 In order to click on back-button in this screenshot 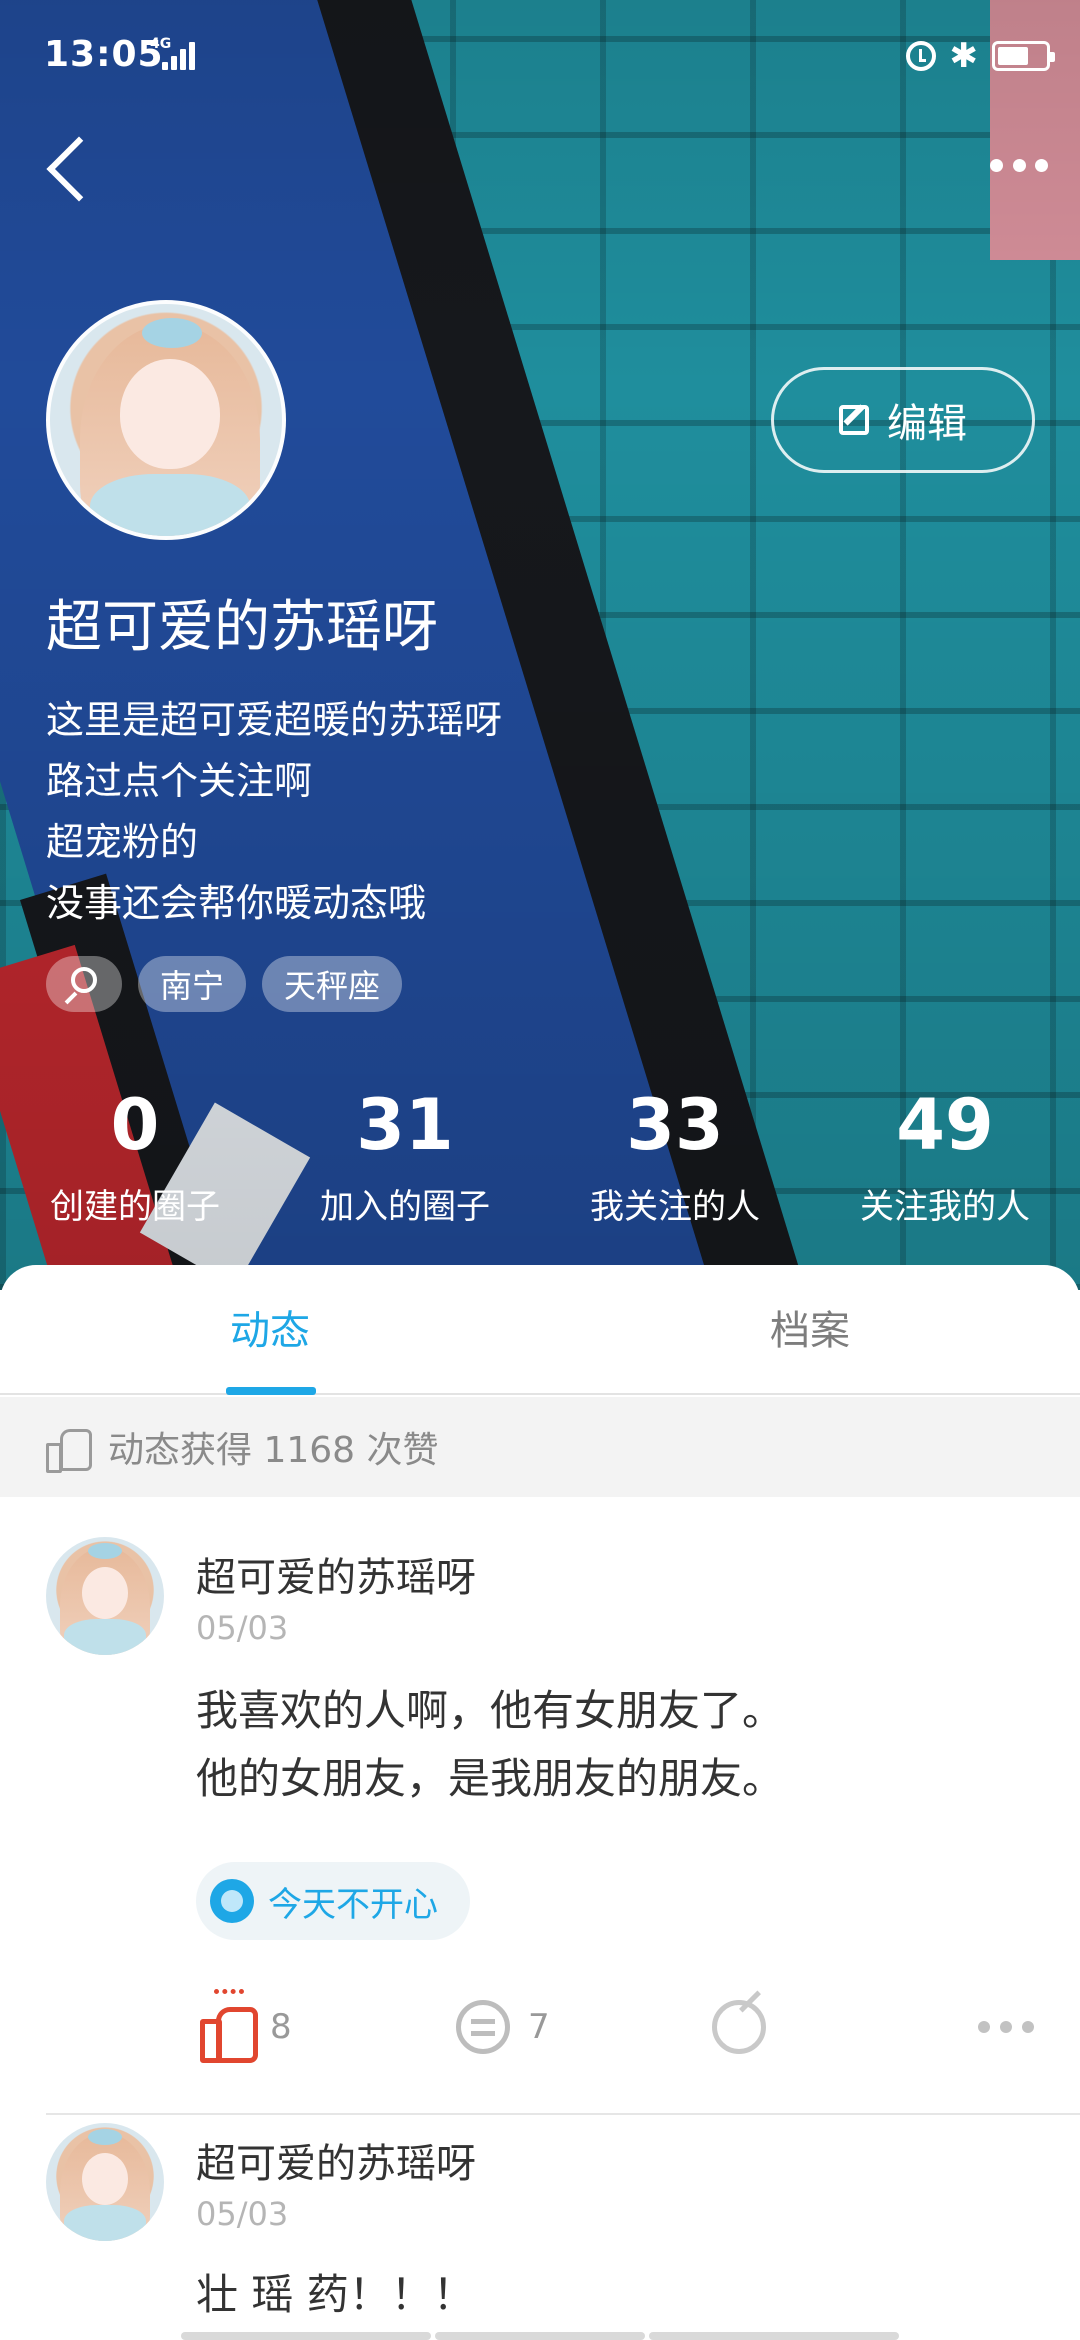, I will do `click(72, 168)`.